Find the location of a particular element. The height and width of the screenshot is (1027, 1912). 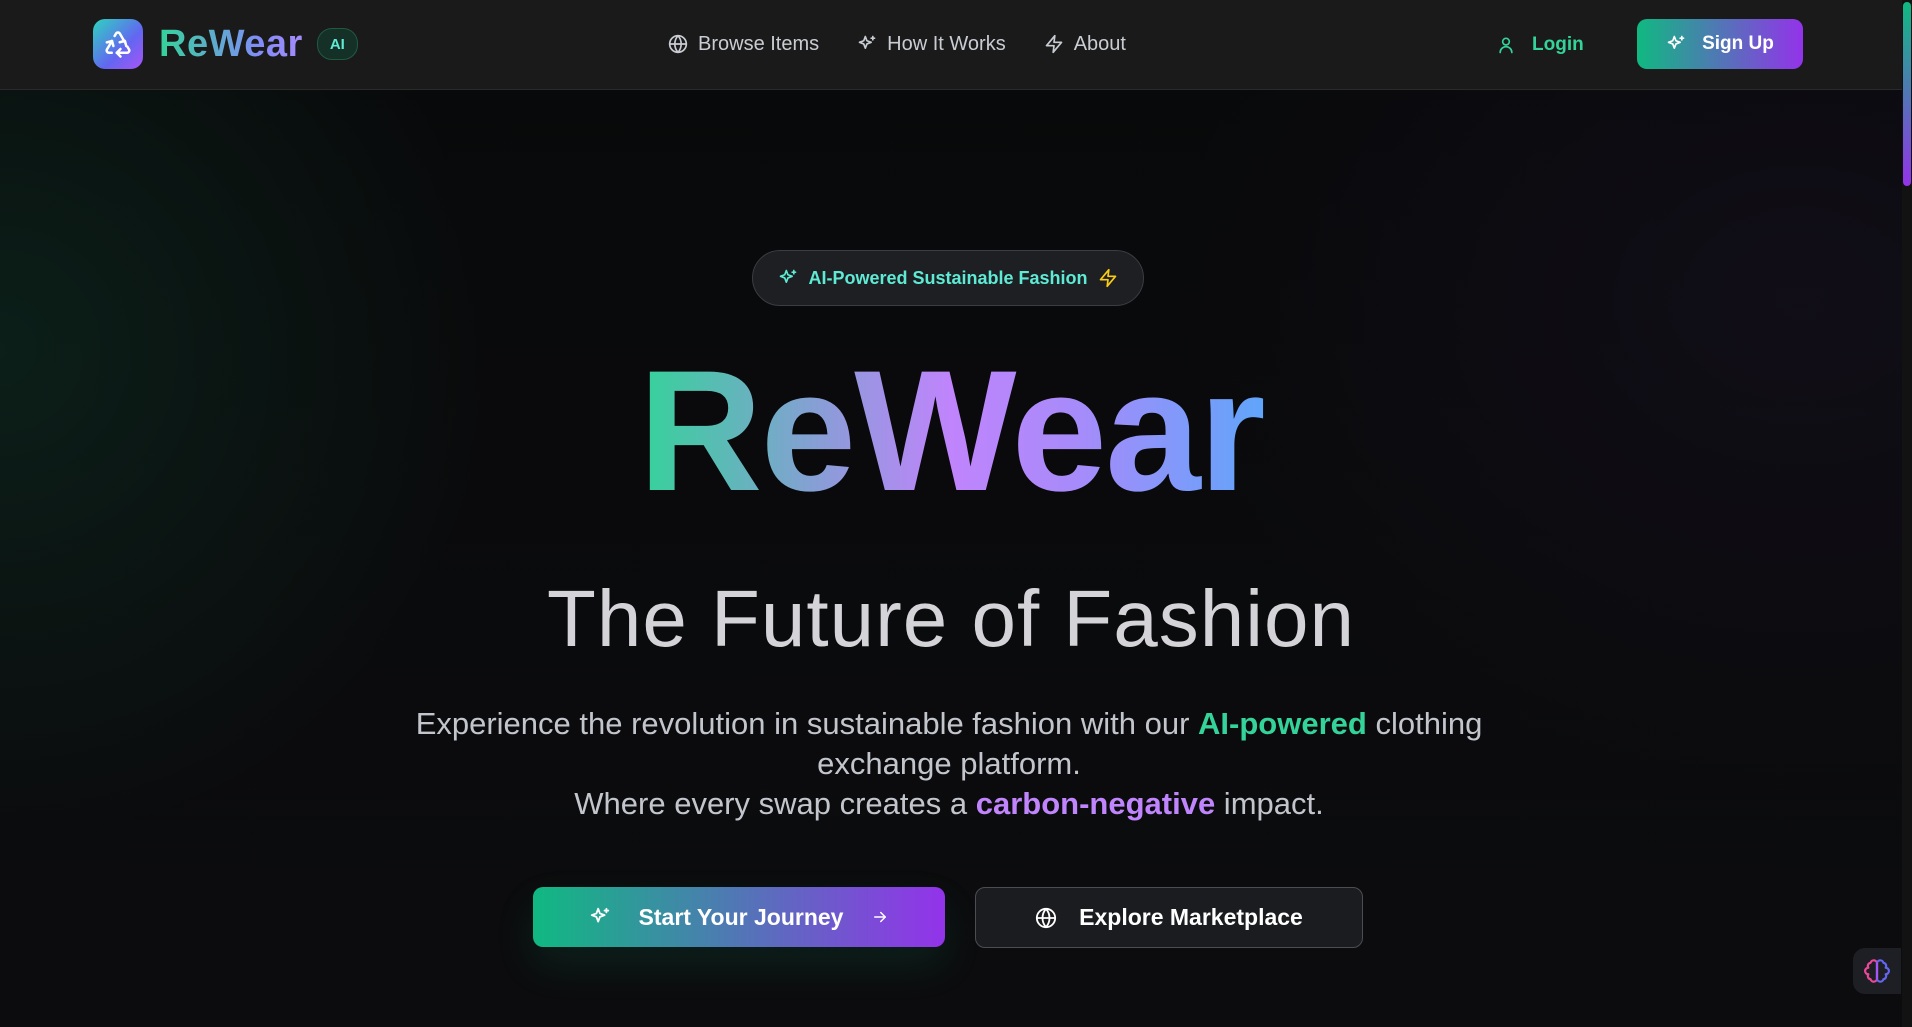

brain-icon is located at coordinates (1877, 971).